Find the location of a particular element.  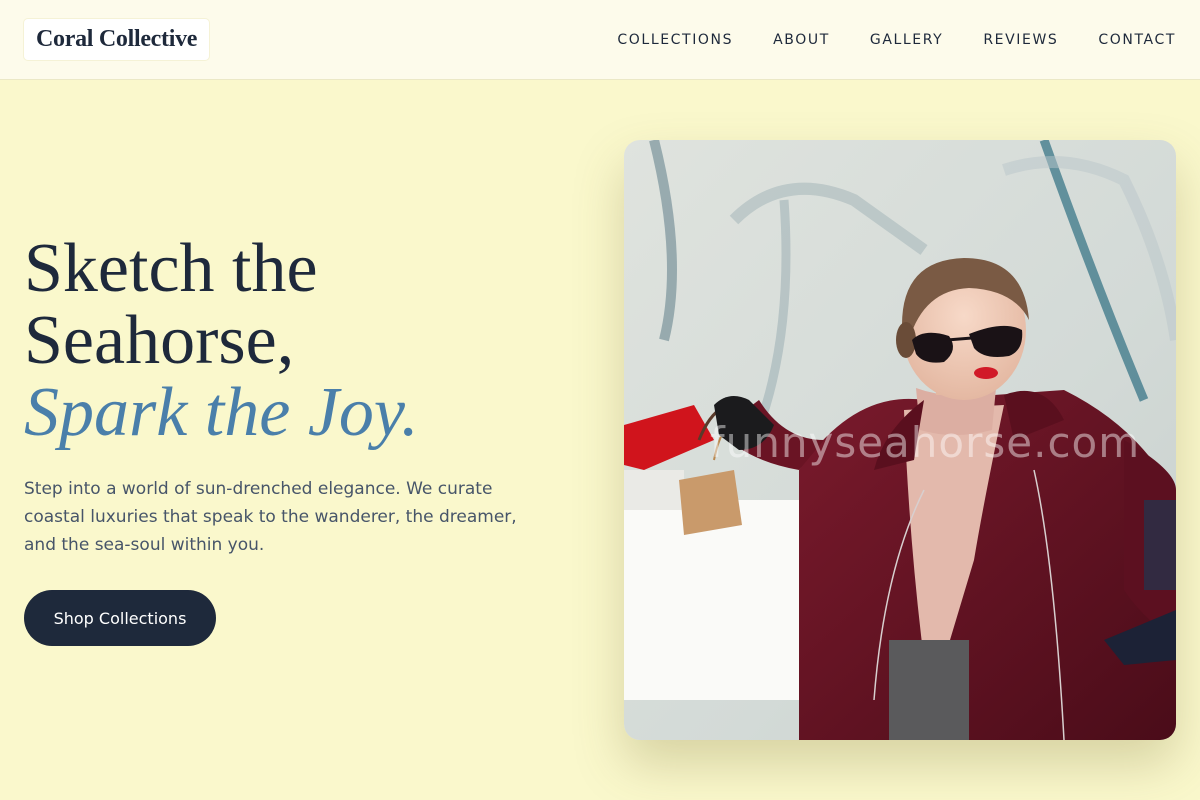

brand-logo: Coral Collective is located at coordinates (117, 39).